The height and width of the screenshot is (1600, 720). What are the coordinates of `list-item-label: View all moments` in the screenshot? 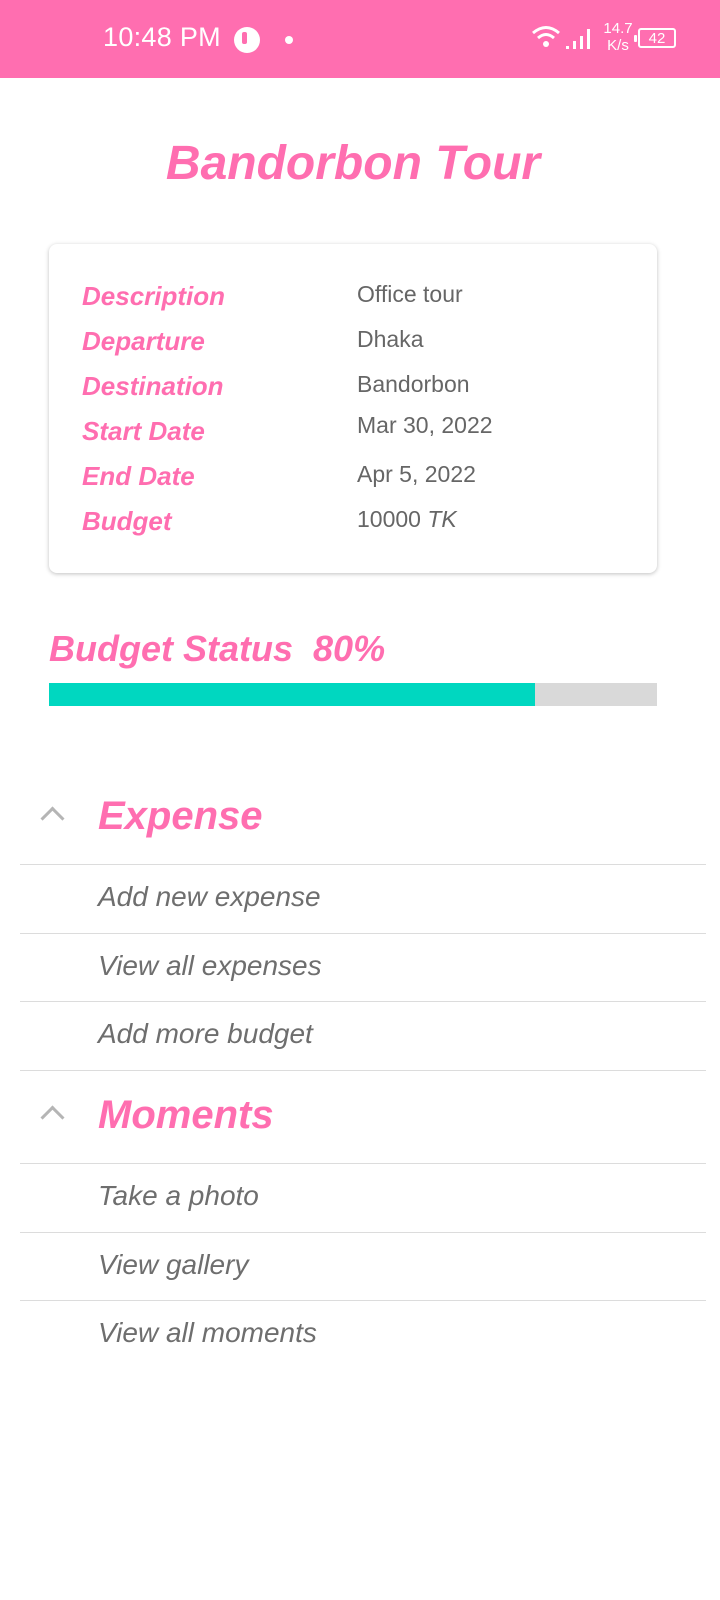 It's located at (207, 1332).